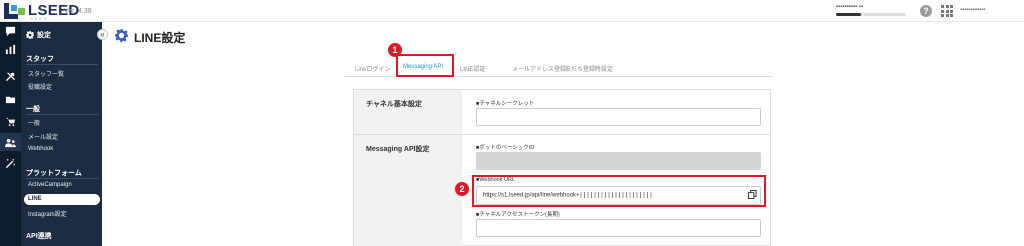  Describe the element at coordinates (850, 7) in the screenshot. I see `user-name: ▪▪▪▪▪▪▪▪▪▪ ▪▪` at that location.